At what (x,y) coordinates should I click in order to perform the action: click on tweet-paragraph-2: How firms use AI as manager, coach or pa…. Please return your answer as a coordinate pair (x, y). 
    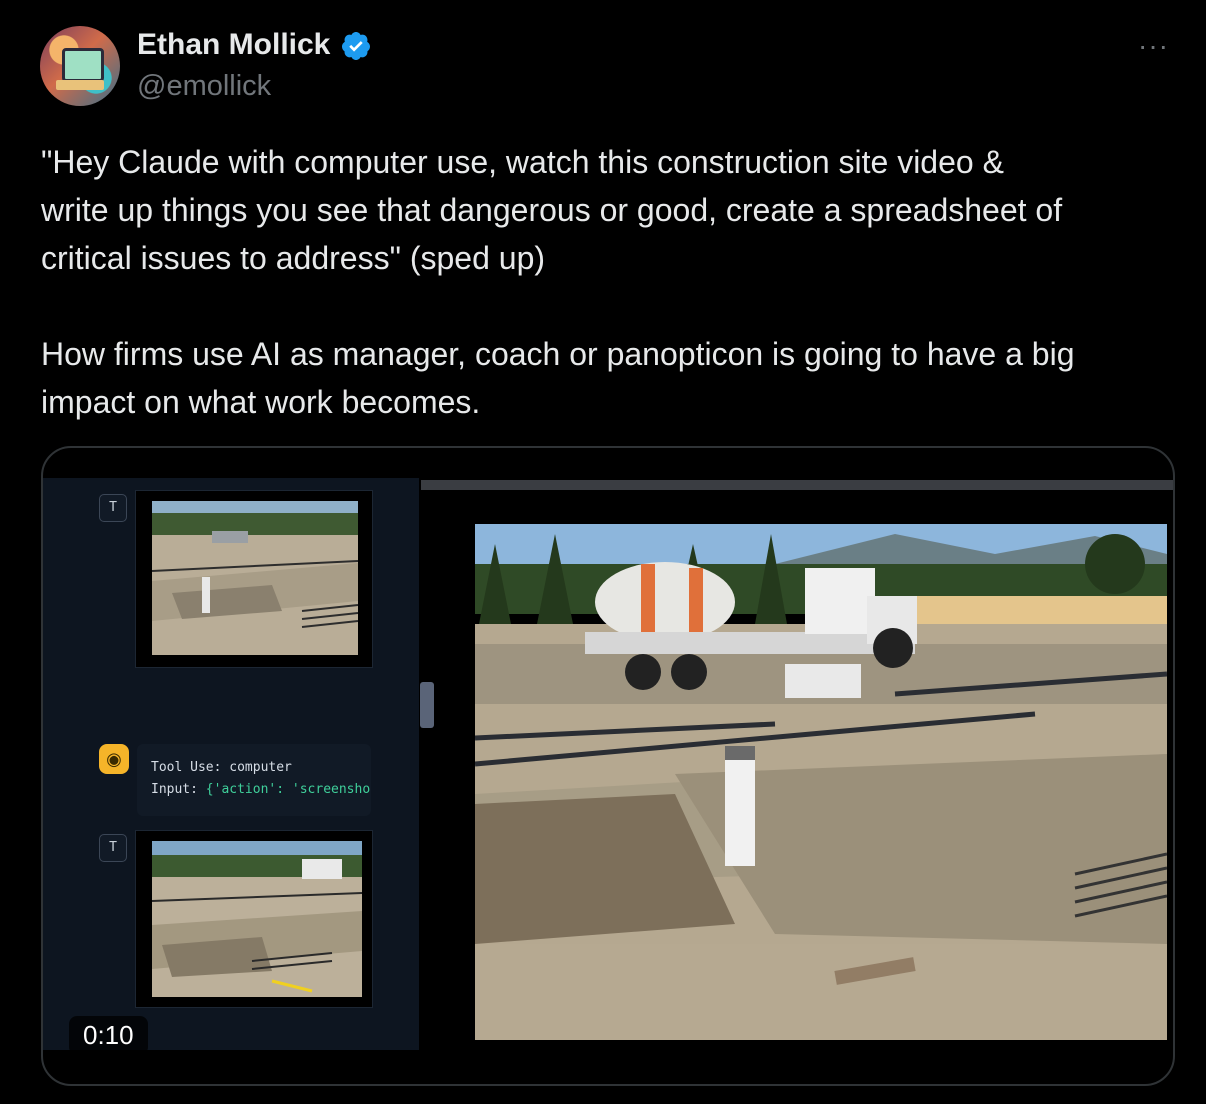
    Looking at the image, I should click on (558, 378).